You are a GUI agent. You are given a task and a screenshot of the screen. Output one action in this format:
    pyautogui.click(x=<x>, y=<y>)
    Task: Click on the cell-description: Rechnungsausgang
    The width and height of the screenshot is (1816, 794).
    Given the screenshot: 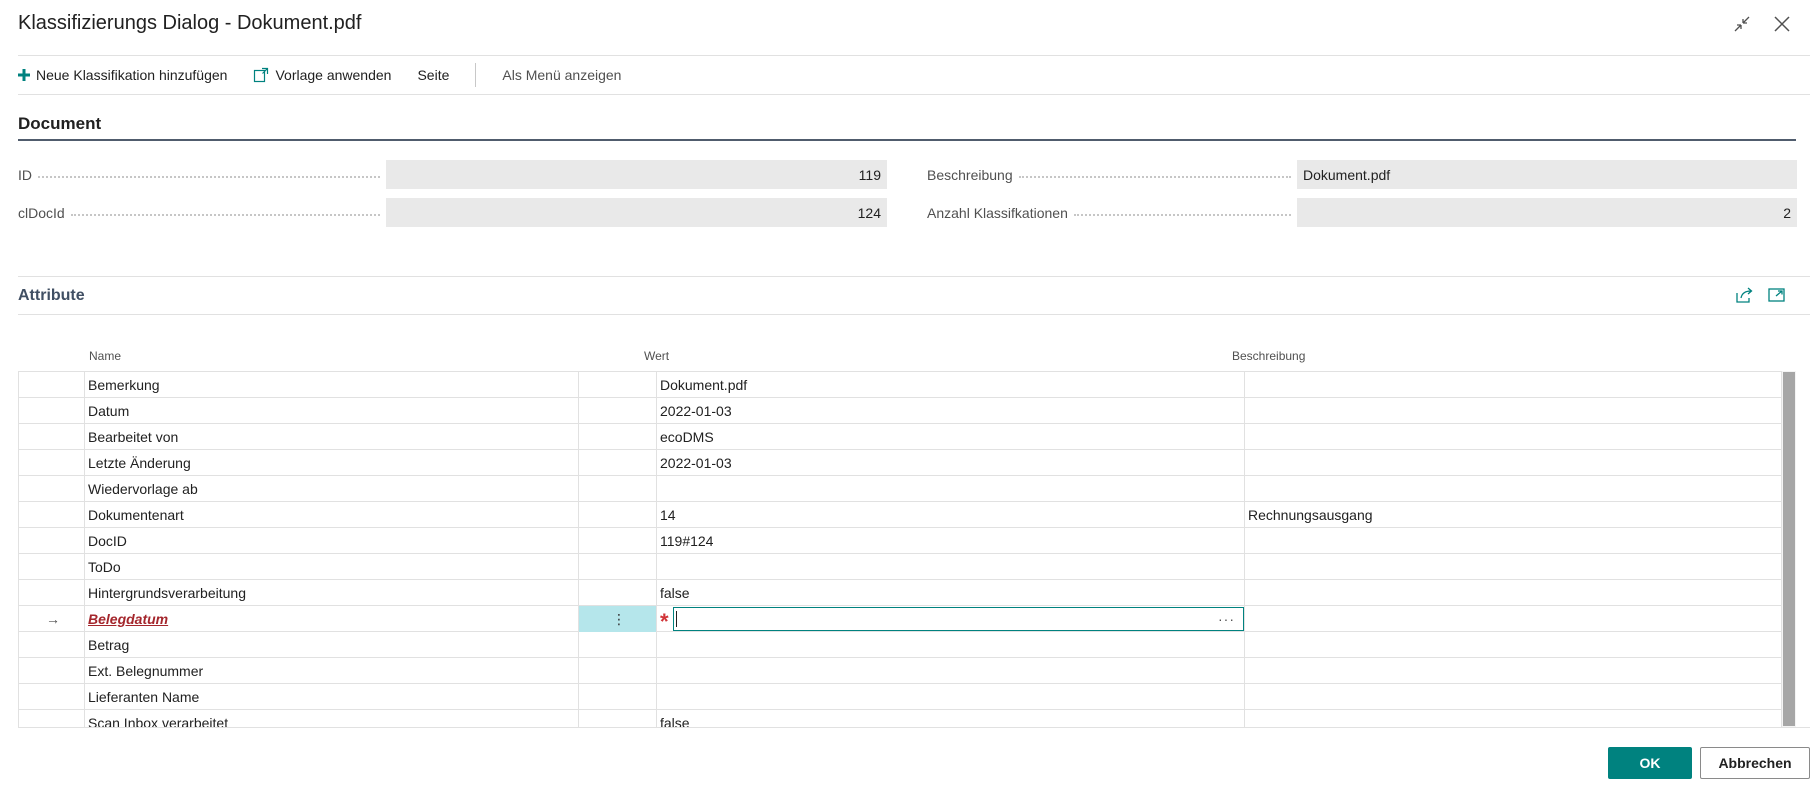 What is the action you would take?
    pyautogui.click(x=1513, y=515)
    